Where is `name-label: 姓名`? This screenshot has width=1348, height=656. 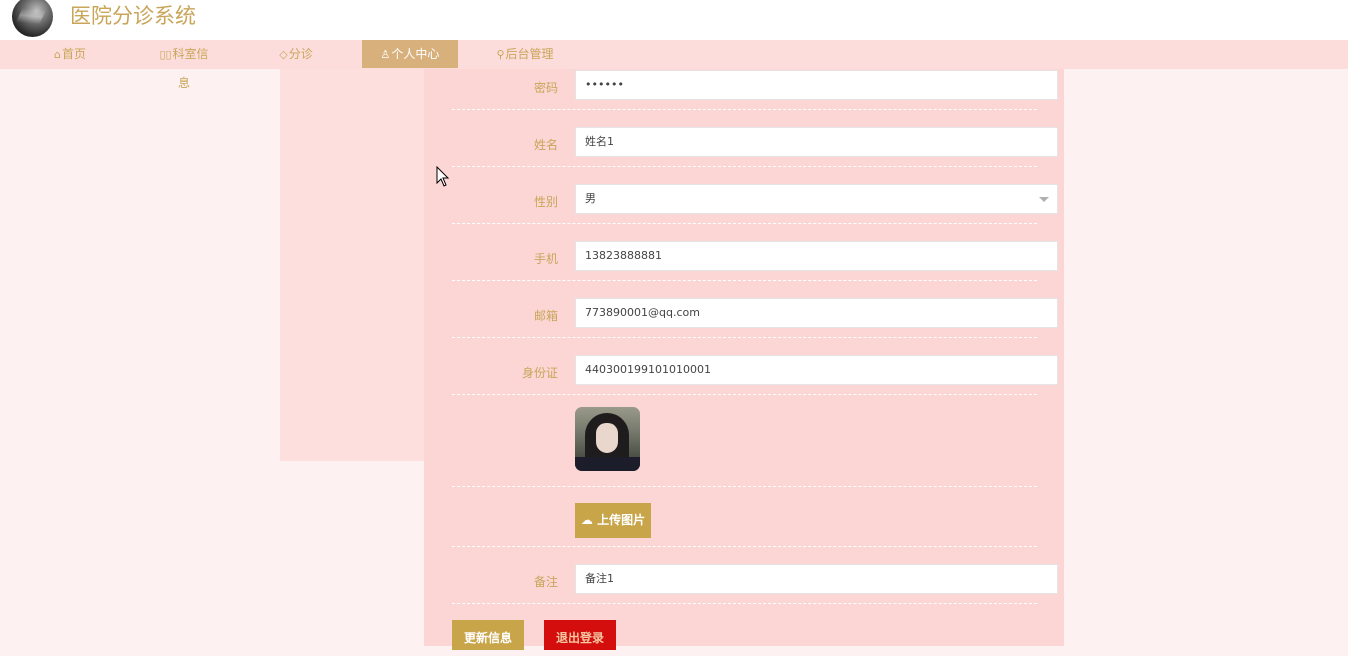
name-label: 姓名 is located at coordinates (545, 145).